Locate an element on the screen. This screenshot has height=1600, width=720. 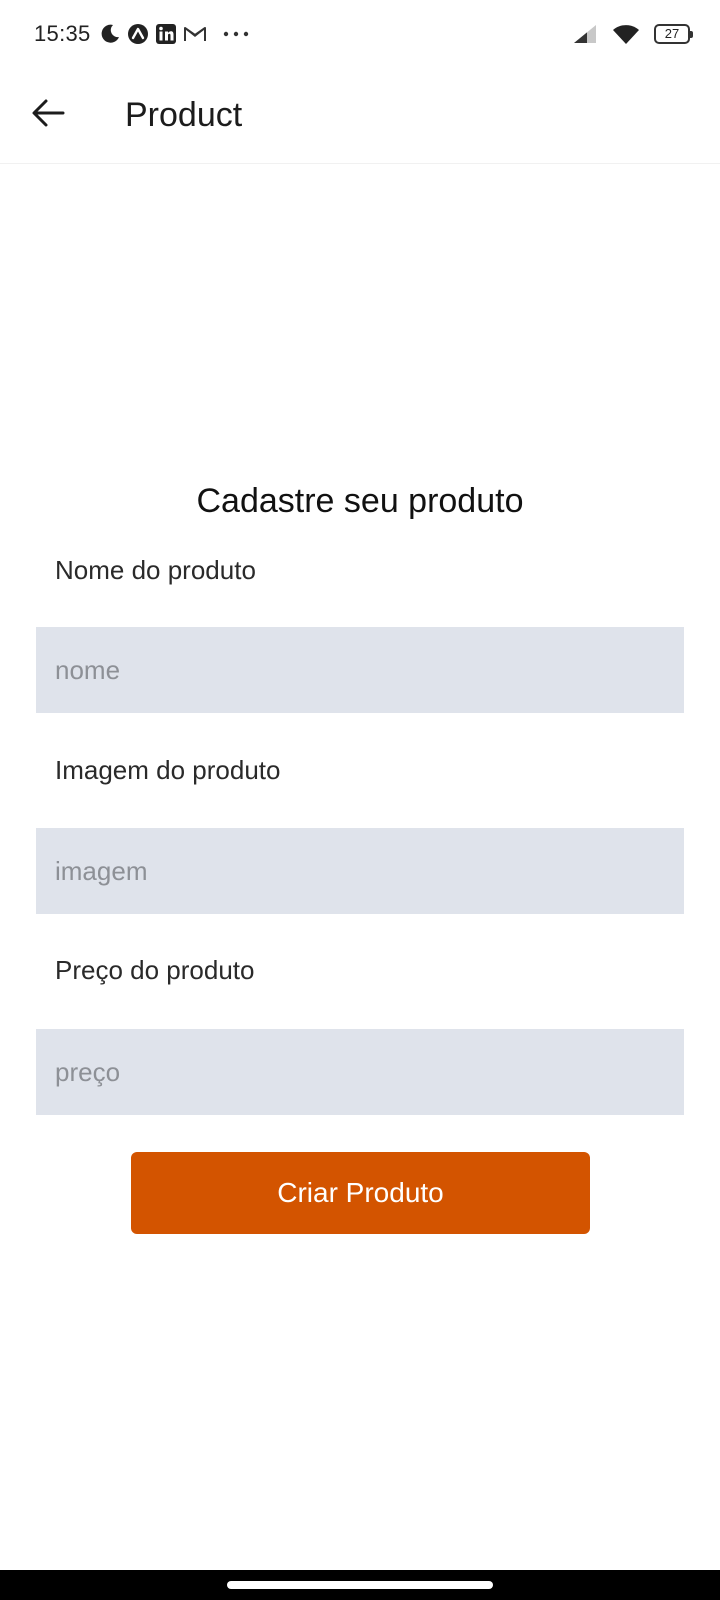
product-image-label: Imagem do produto is located at coordinates (168, 770).